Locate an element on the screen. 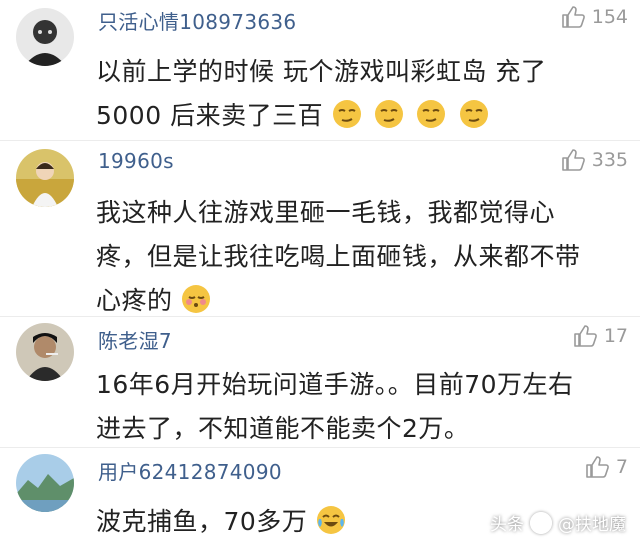 The height and width of the screenshot is (547, 640). watermark-handle: @扶地魔 is located at coordinates (592, 525).